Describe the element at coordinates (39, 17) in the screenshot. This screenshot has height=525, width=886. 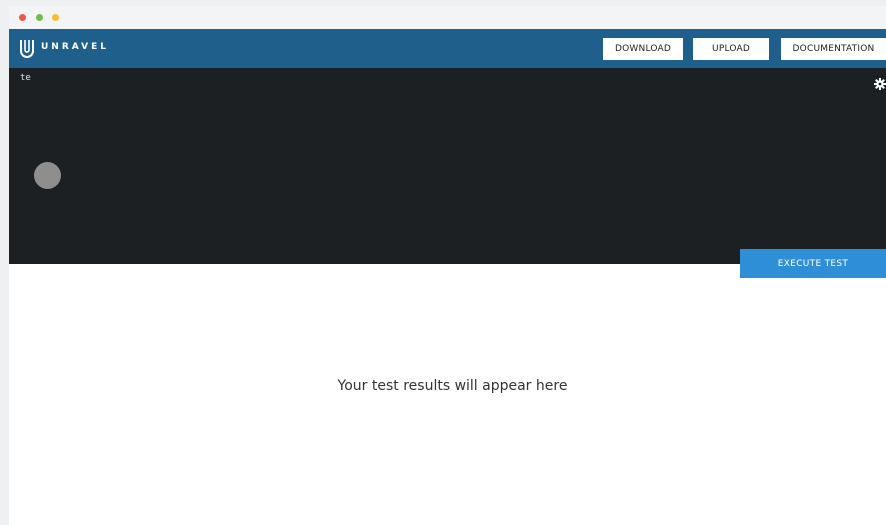
I see `minimize-window-button` at that location.